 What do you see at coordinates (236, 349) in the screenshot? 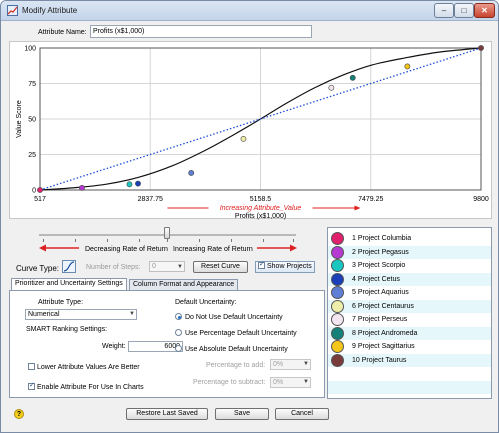
I see `radio-label: Use Absolute Default Uncertainty` at bounding box center [236, 349].